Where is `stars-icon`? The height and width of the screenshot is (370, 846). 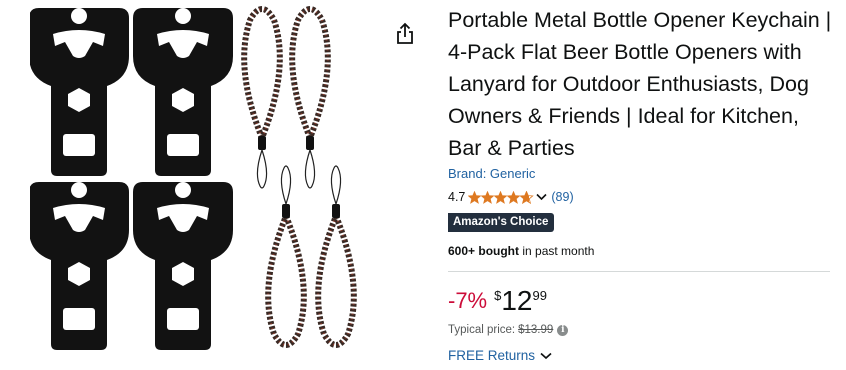
stars-icon is located at coordinates (501, 197).